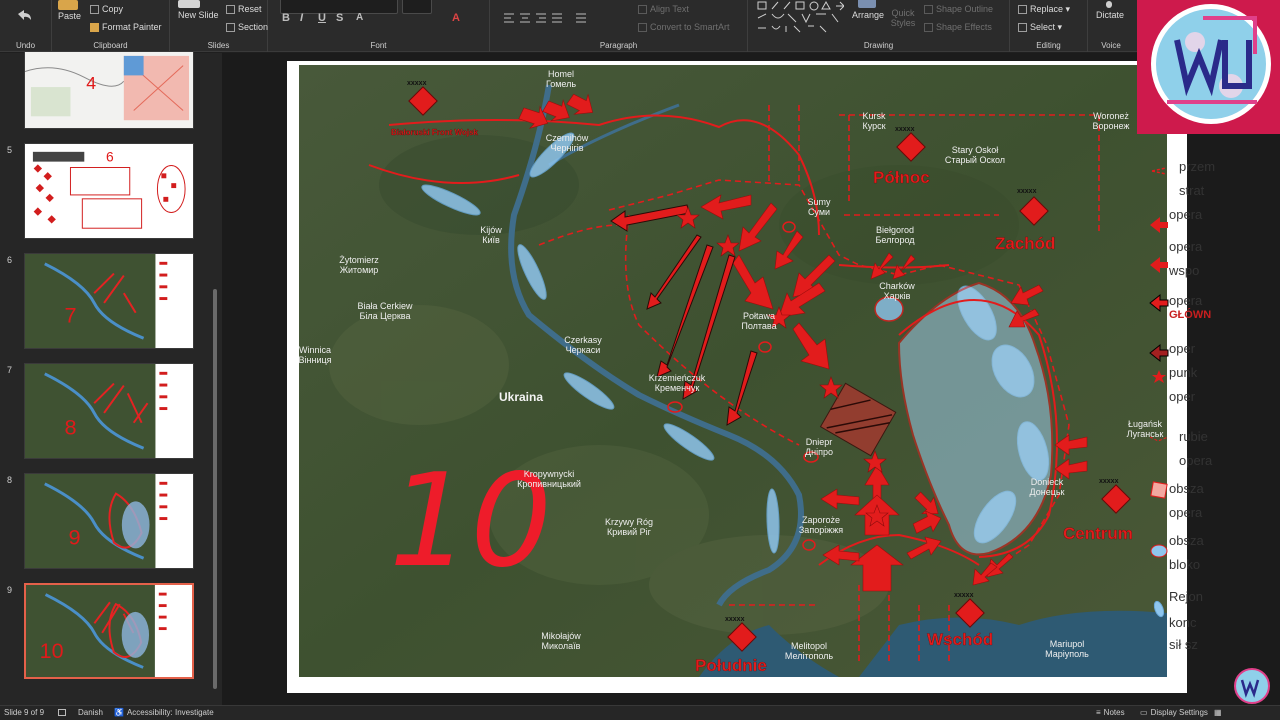 The width and height of the screenshot is (1280, 720). What do you see at coordinates (819, 202) in the screenshot?
I see `city-name: Sumy` at bounding box center [819, 202].